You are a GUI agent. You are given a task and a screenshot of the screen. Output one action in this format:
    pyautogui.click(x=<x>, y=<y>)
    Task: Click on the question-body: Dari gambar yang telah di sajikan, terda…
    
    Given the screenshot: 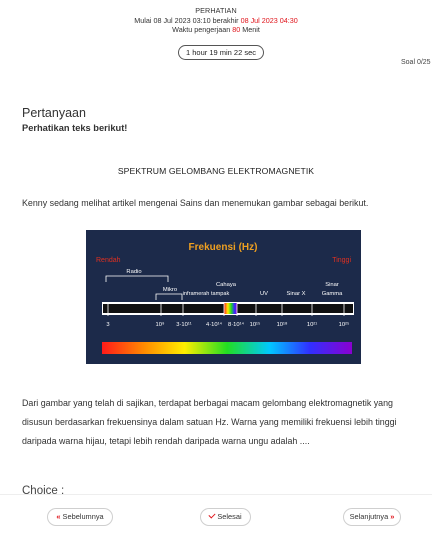 What is the action you would take?
    pyautogui.click(x=209, y=422)
    